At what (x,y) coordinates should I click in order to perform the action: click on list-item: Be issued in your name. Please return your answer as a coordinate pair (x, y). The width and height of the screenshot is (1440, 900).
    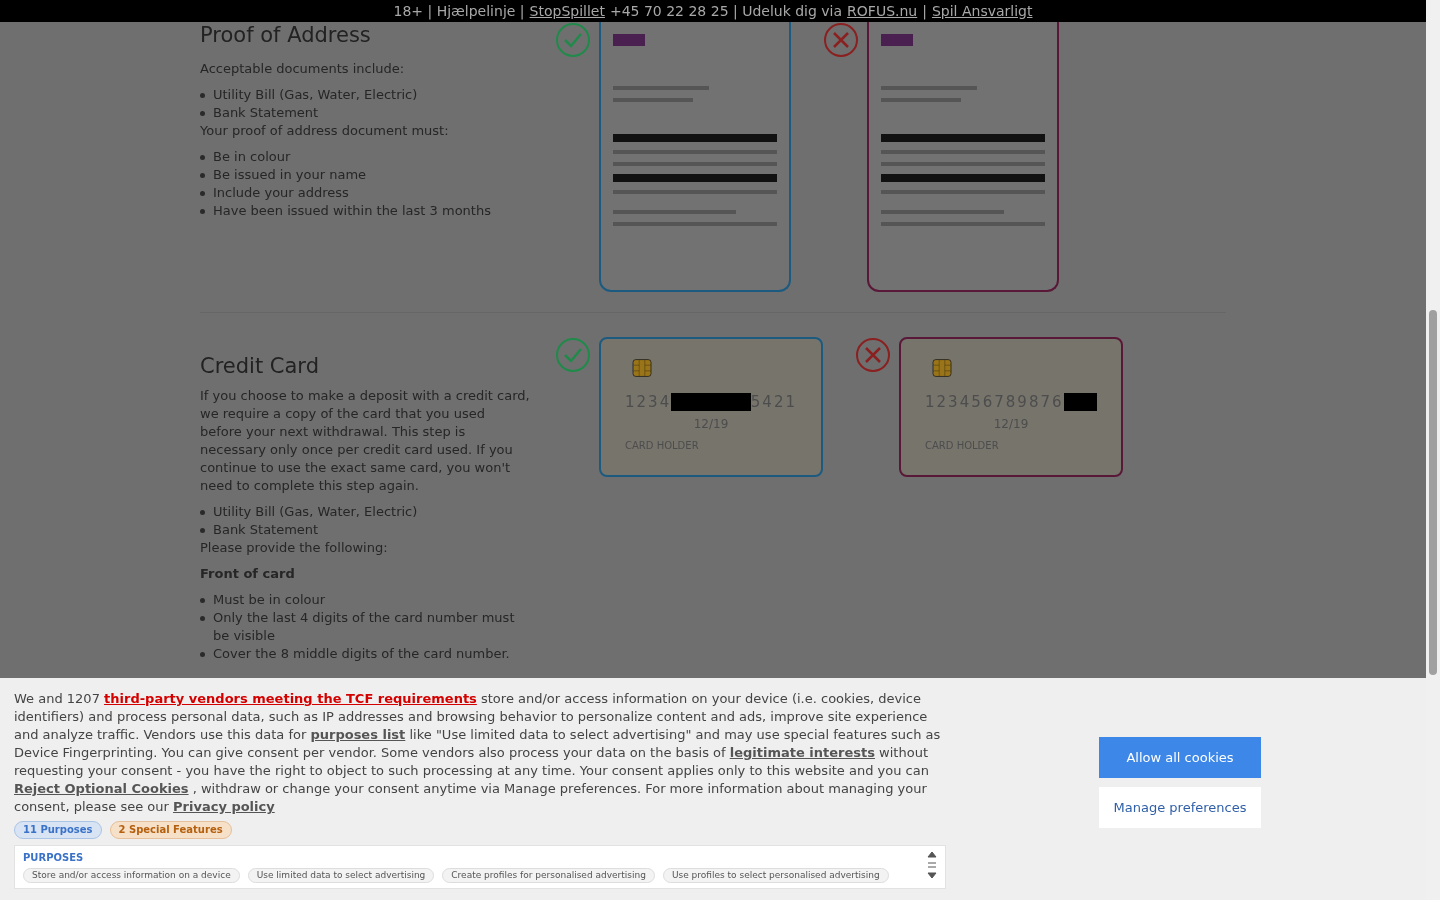
    Looking at the image, I should click on (290, 175).